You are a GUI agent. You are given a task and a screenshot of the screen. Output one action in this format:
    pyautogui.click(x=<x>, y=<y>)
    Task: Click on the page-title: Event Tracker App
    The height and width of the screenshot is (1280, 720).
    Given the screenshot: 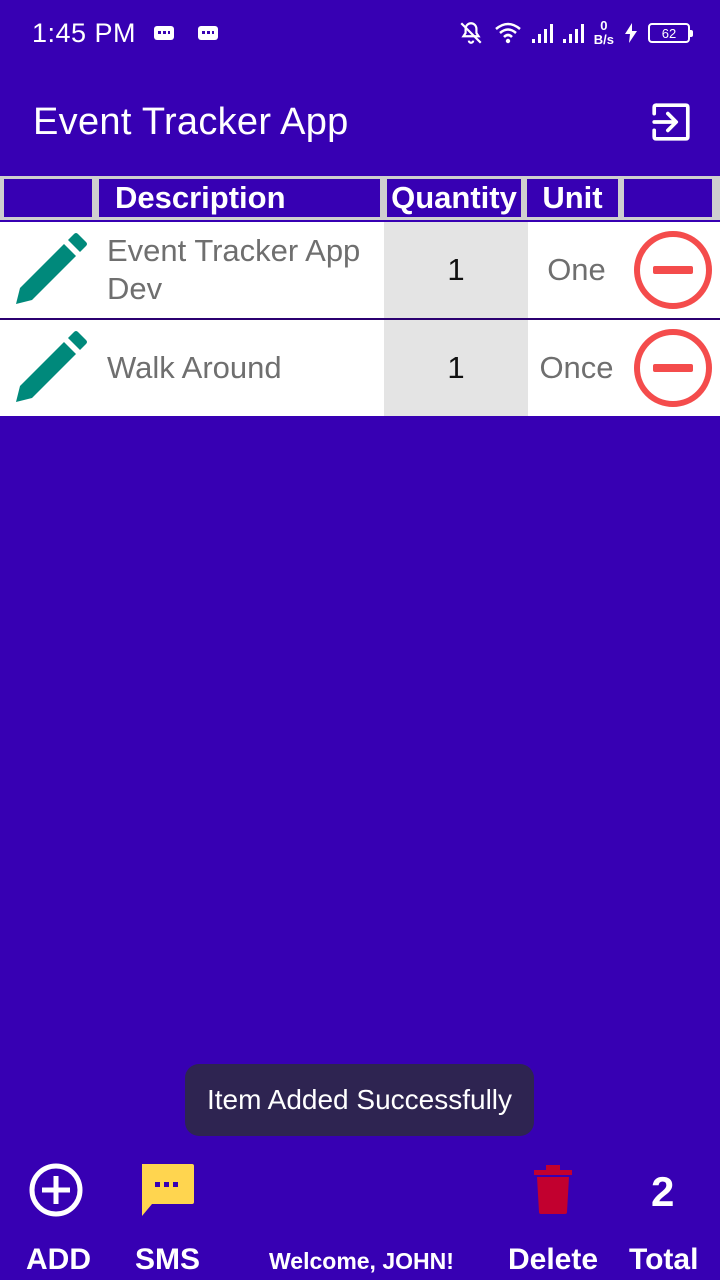 What is the action you would take?
    pyautogui.click(x=191, y=121)
    